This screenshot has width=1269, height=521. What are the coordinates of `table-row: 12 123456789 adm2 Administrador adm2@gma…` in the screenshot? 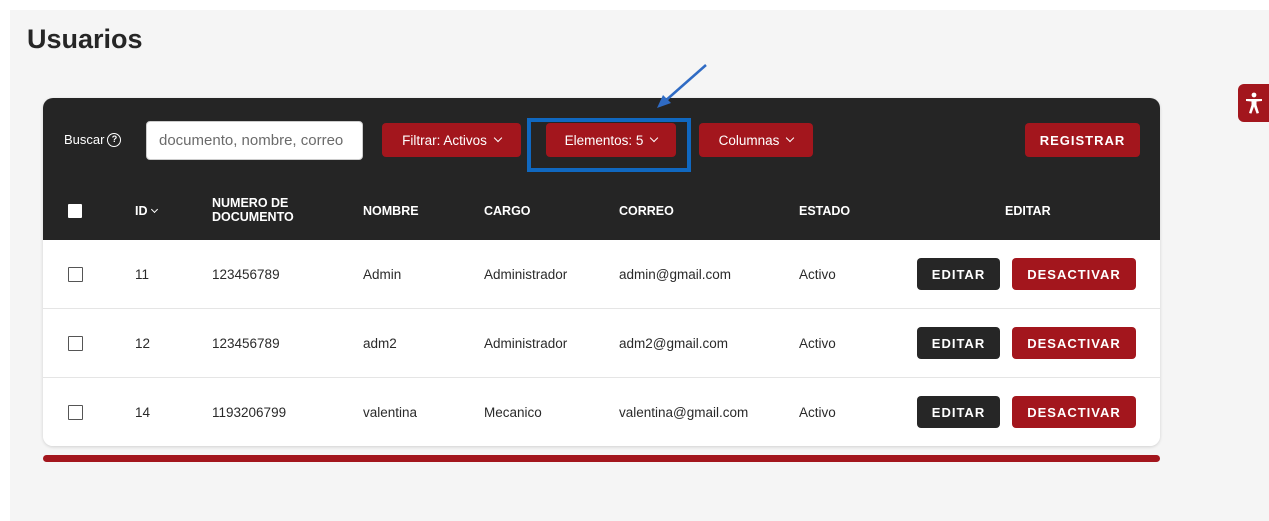 It's located at (601, 343).